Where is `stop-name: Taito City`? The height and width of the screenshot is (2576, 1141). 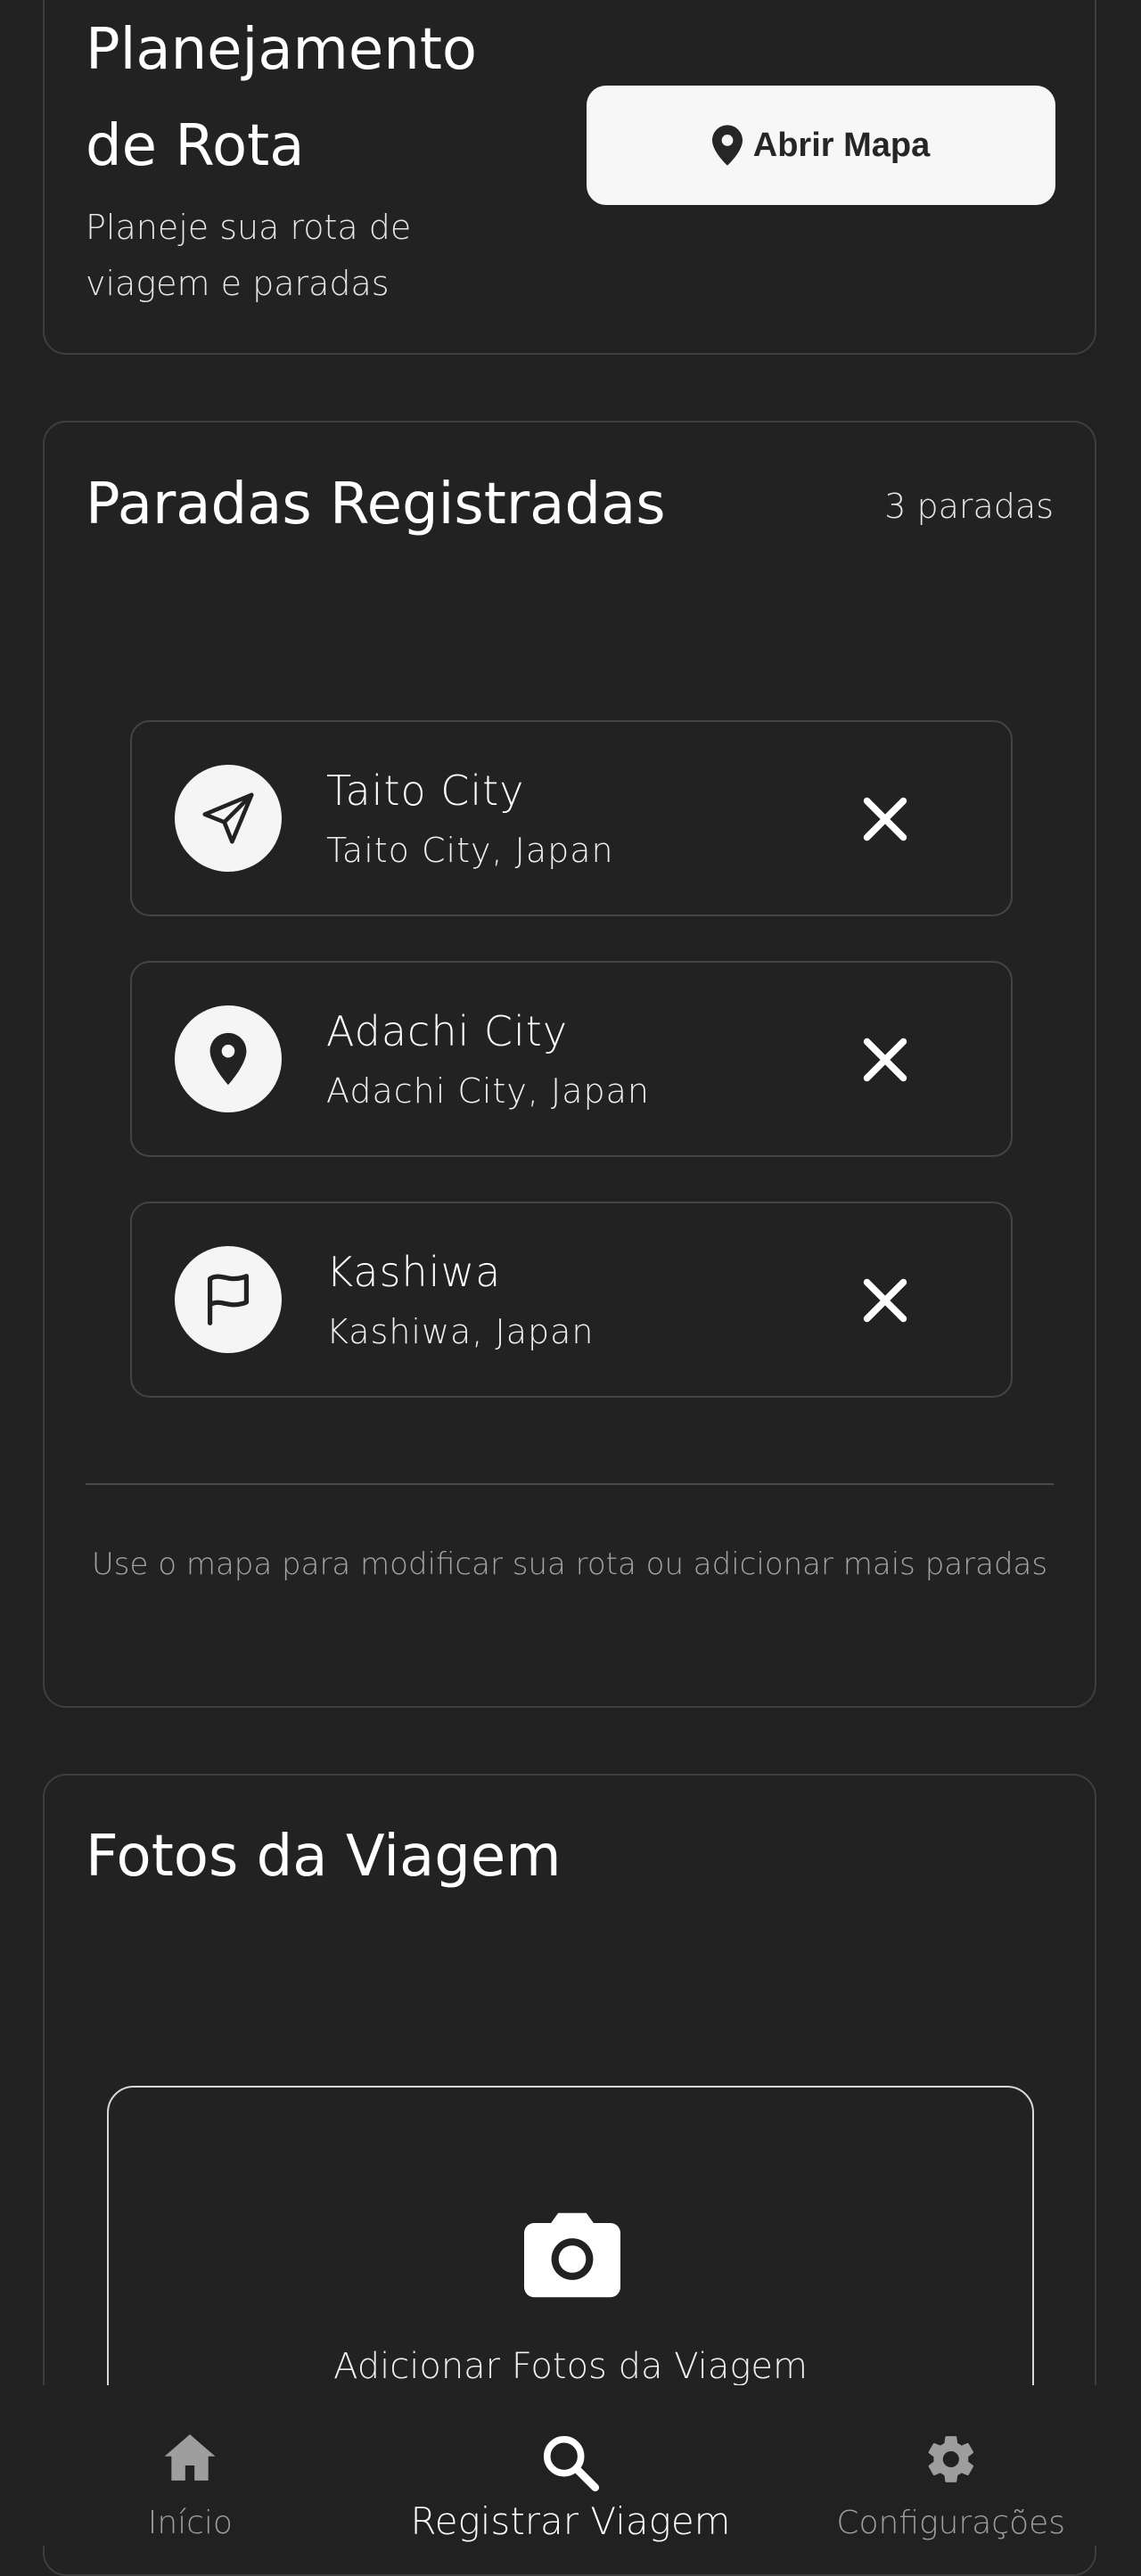 stop-name: Taito City is located at coordinates (425, 791).